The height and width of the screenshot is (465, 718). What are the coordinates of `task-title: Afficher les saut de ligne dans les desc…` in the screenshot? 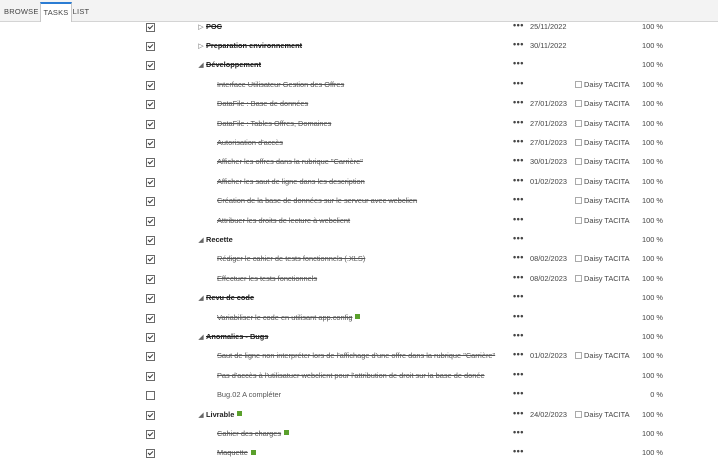 It's located at (291, 181).